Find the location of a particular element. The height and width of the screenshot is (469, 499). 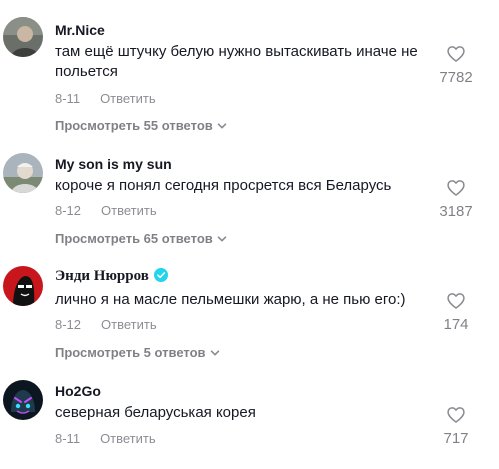

comment-username: Энди Нюрров is located at coordinates (111, 276).